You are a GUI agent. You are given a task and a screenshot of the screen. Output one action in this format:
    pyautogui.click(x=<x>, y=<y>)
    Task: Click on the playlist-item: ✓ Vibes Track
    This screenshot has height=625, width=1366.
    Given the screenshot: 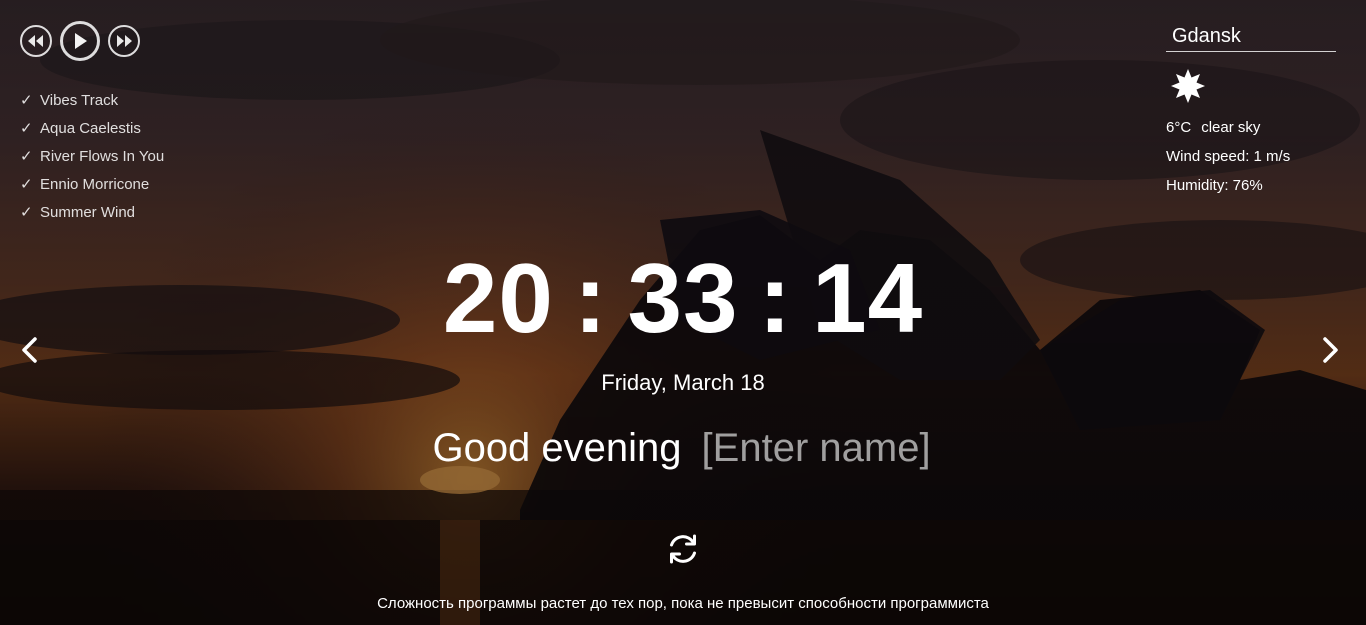 What is the action you would take?
    pyautogui.click(x=92, y=104)
    